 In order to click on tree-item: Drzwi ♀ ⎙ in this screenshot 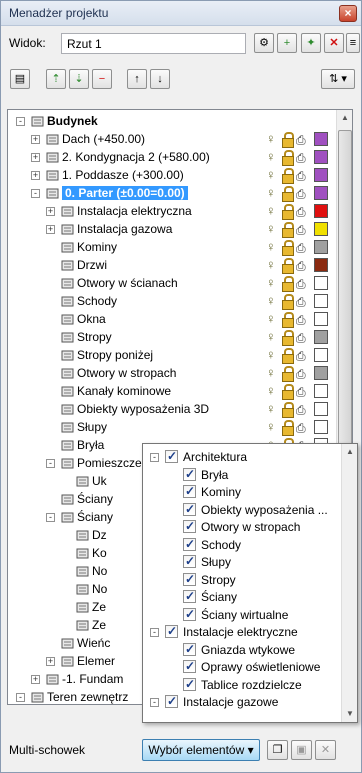, I will do `click(173, 265)`.